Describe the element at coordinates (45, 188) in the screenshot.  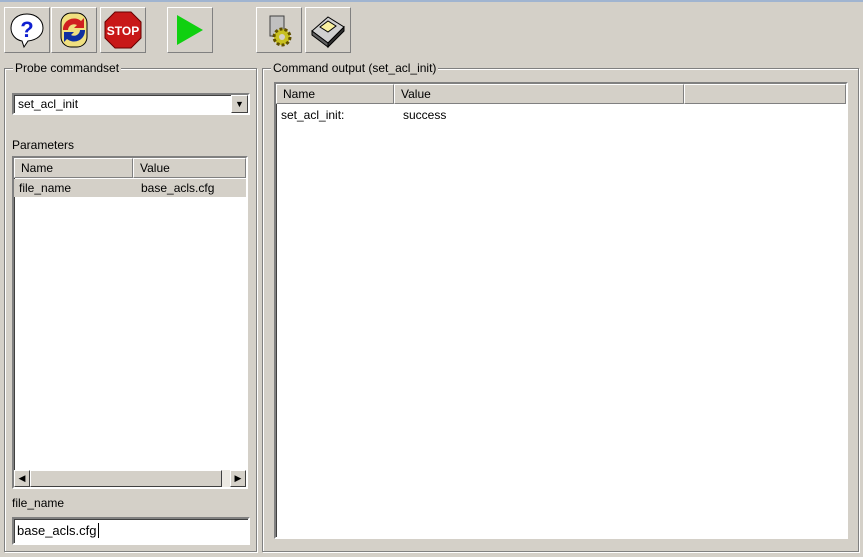
I see `param-name: file_name` at that location.